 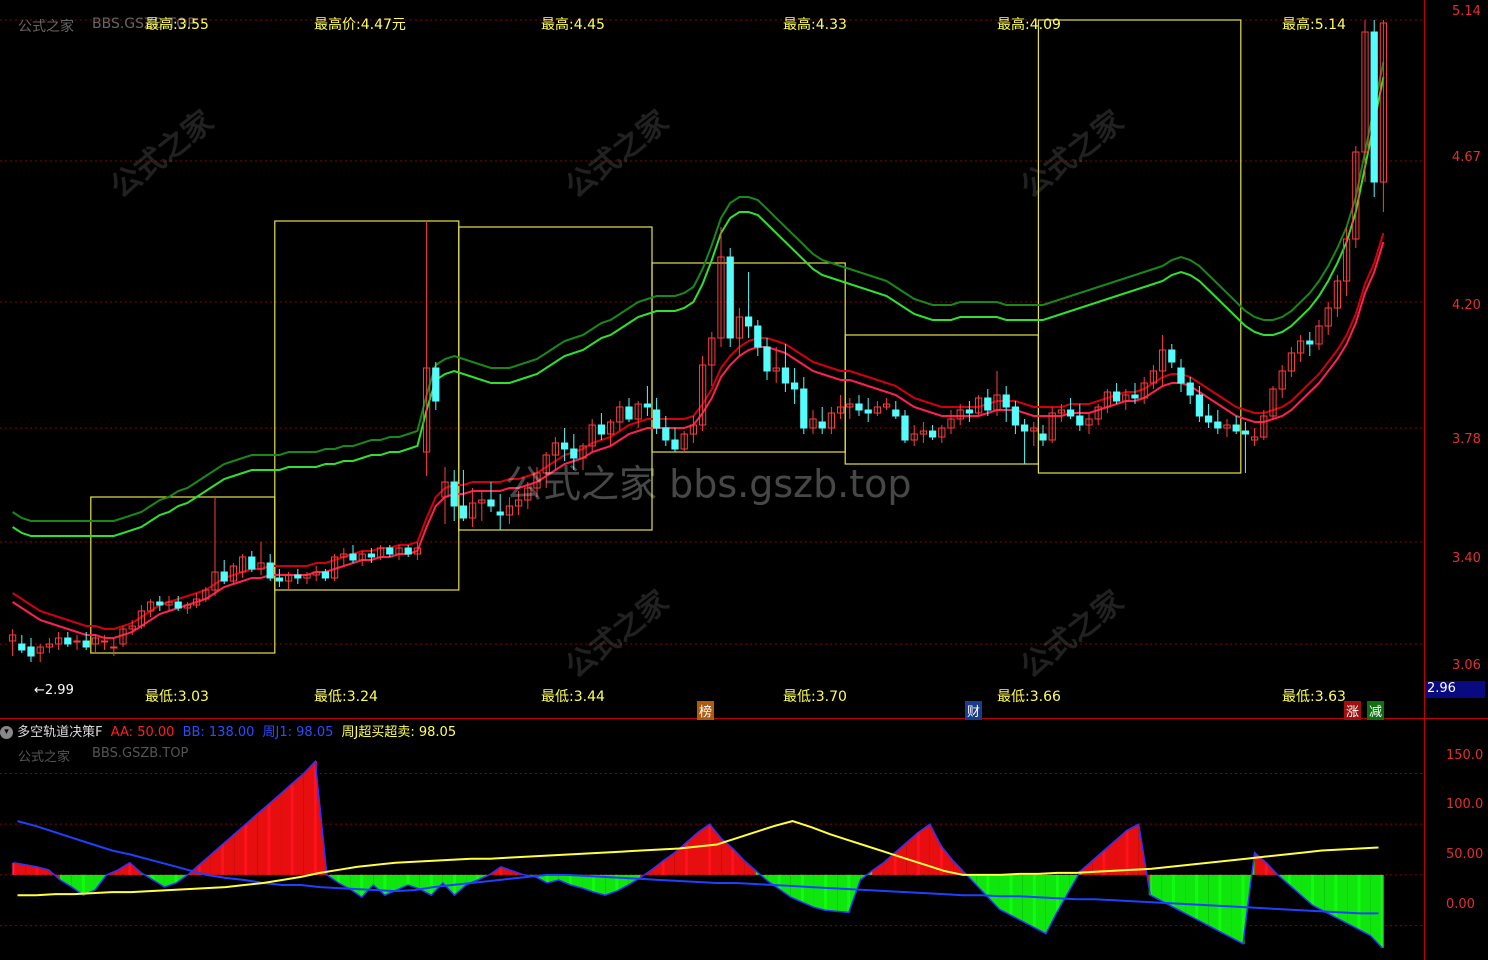 I want to click on marker-cai: 财, so click(x=974, y=710).